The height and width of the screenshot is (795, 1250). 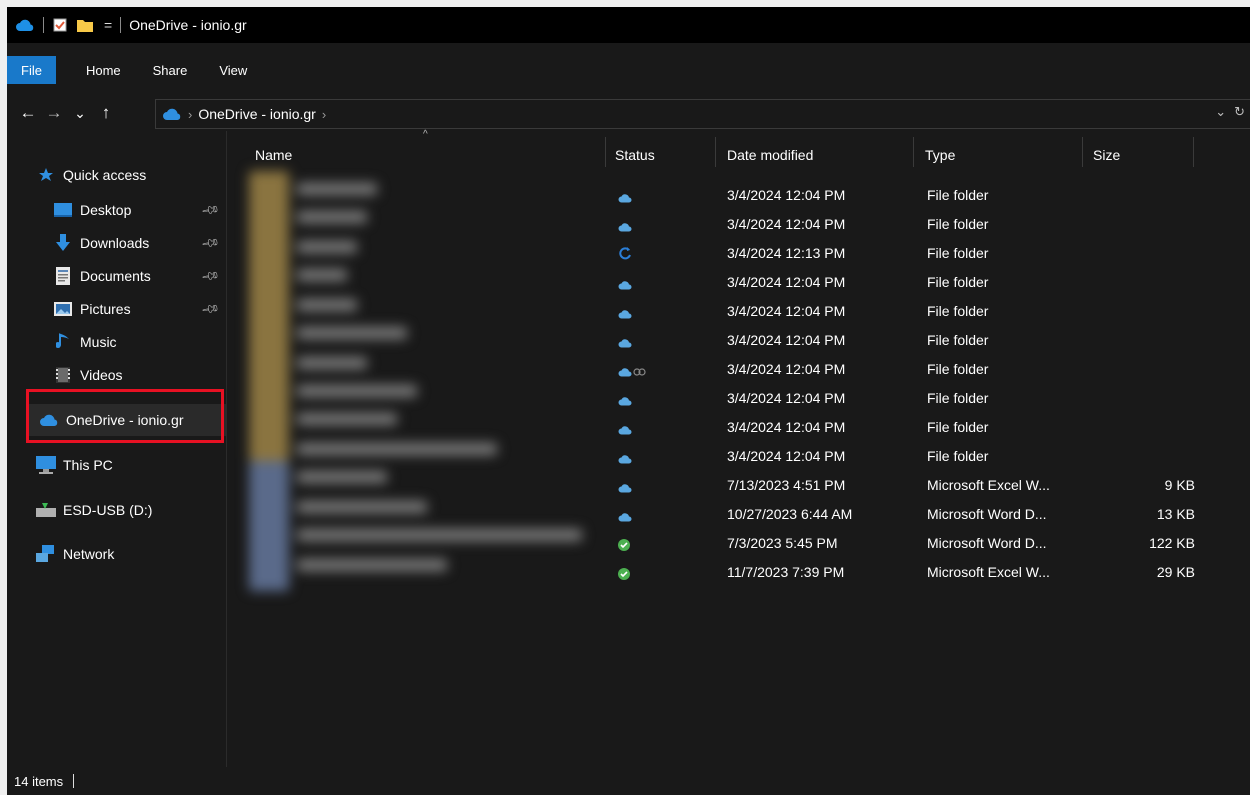 What do you see at coordinates (85, 25) in the screenshot?
I see `new-folder-icon` at bounding box center [85, 25].